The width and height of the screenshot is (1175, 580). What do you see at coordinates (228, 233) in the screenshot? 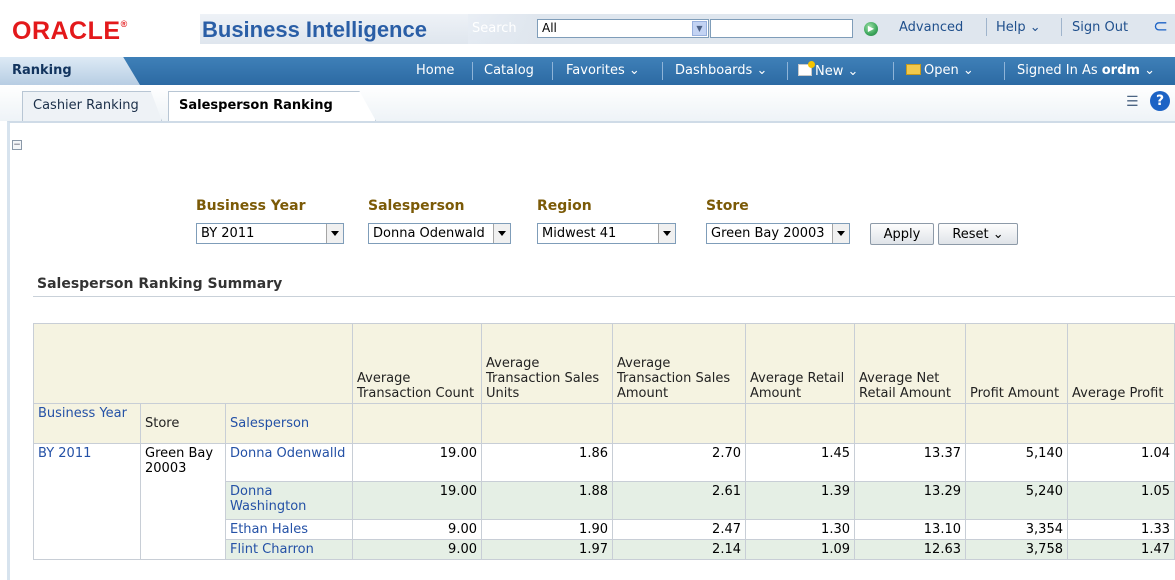
I see `business-year-value: BY 2011` at bounding box center [228, 233].